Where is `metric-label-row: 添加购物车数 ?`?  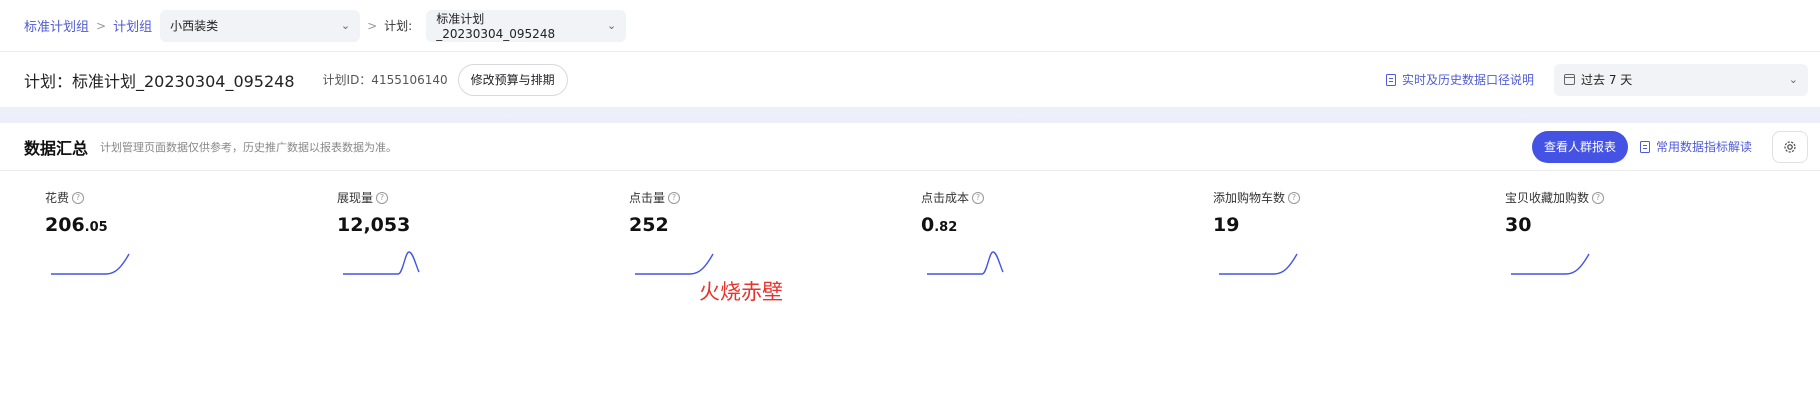
metric-label-row: 添加购物车数 ? is located at coordinates (1359, 197).